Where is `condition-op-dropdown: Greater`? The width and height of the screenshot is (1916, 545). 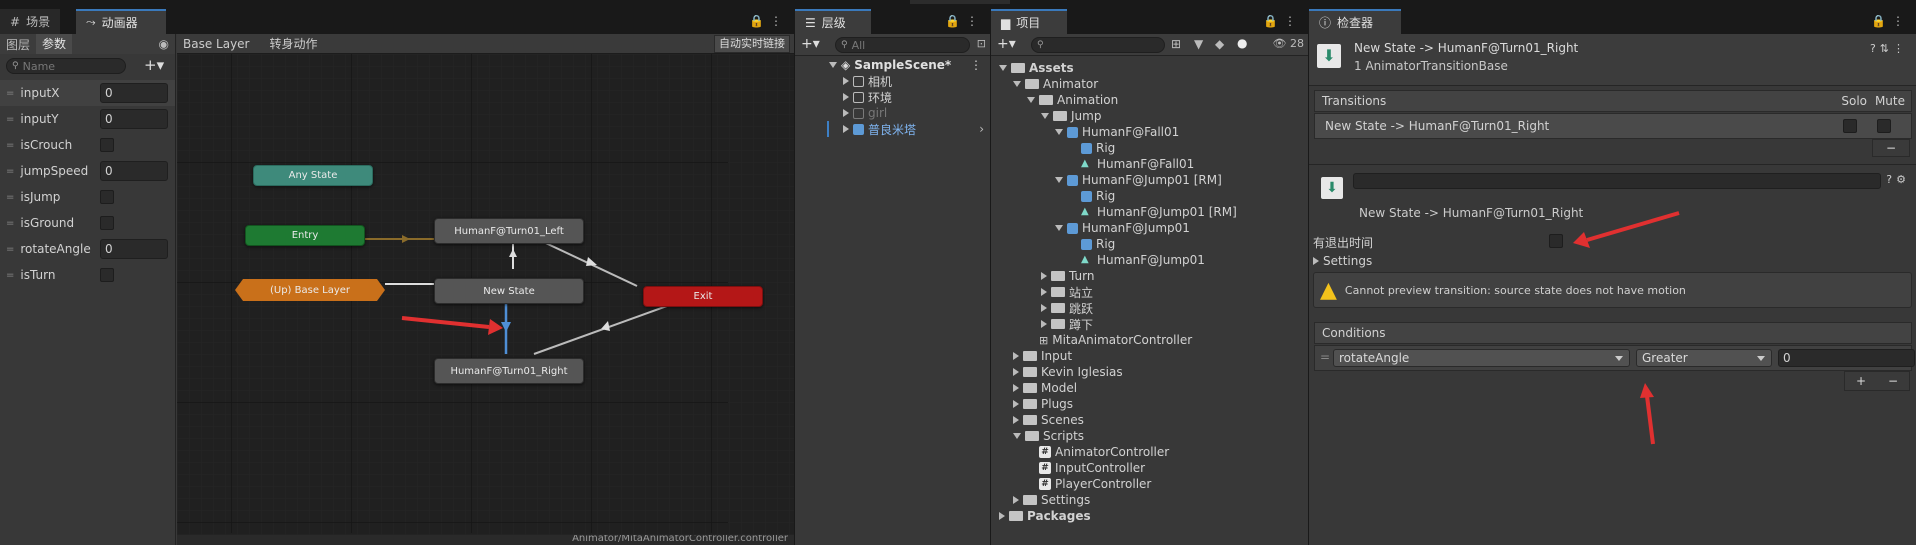
condition-op-dropdown: Greater is located at coordinates (1704, 358).